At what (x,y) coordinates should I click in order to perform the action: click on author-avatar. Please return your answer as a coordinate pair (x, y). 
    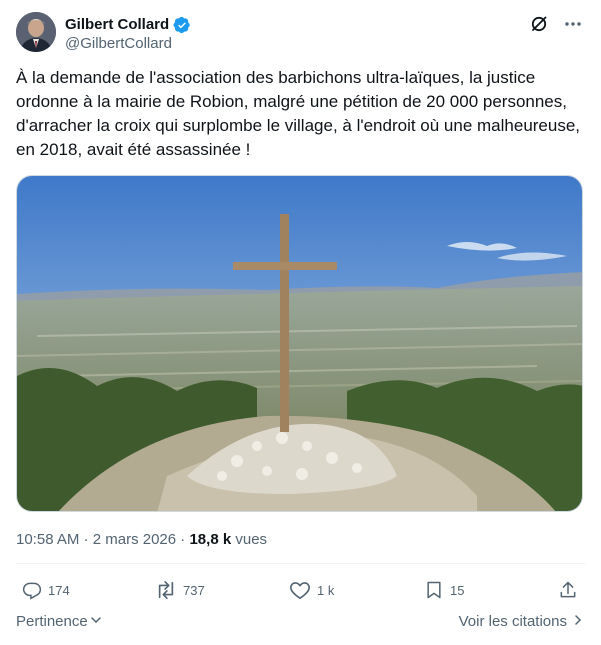
    Looking at the image, I should click on (36, 32).